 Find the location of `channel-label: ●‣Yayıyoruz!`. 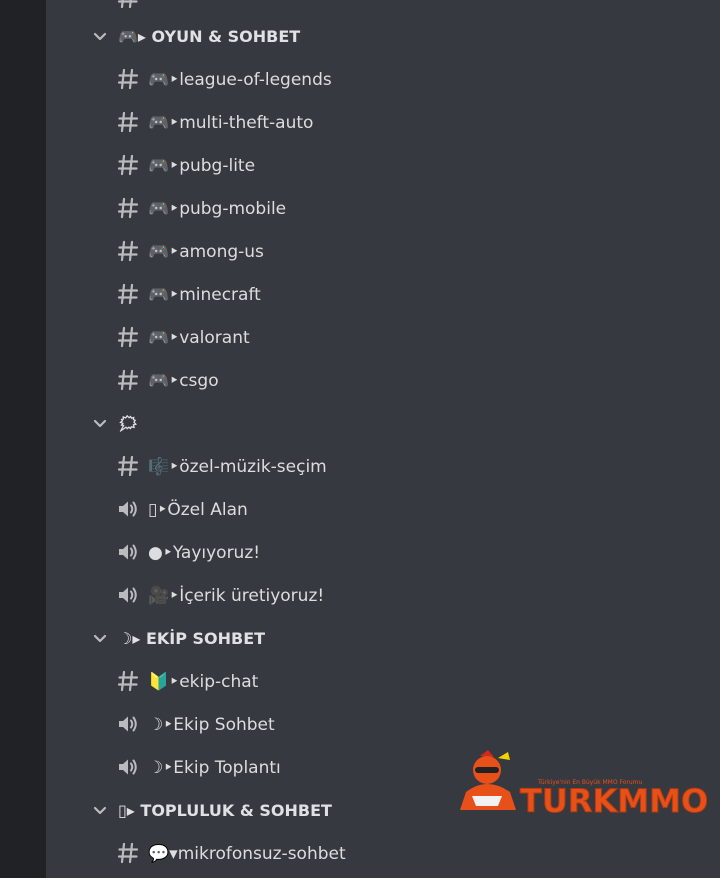

channel-label: ●‣Yayıyoruz! is located at coordinates (204, 552).